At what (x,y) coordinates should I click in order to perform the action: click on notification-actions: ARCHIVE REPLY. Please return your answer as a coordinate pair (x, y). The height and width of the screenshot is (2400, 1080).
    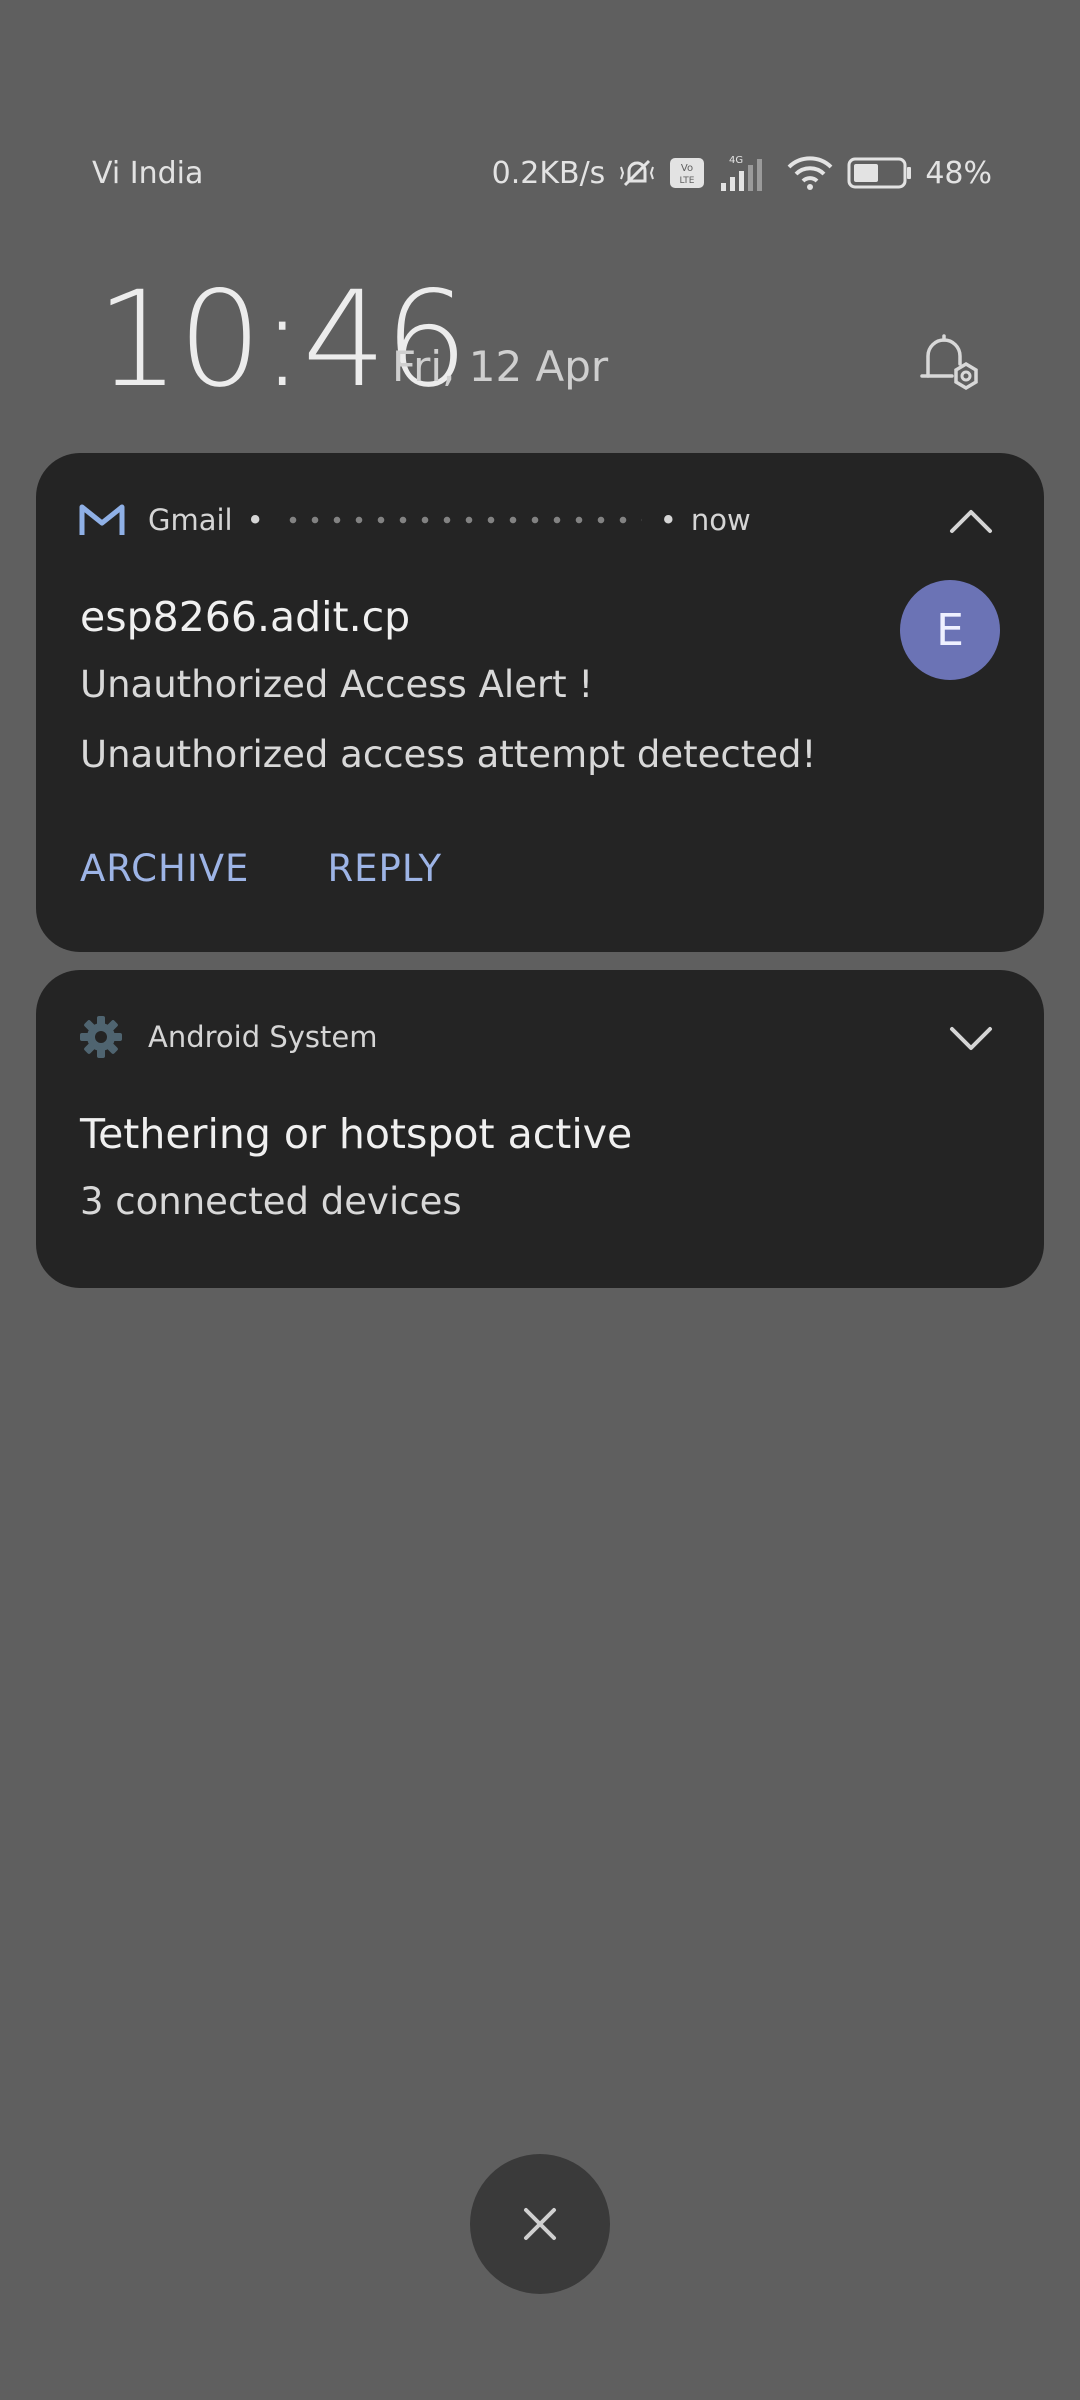
    Looking at the image, I should click on (261, 868).